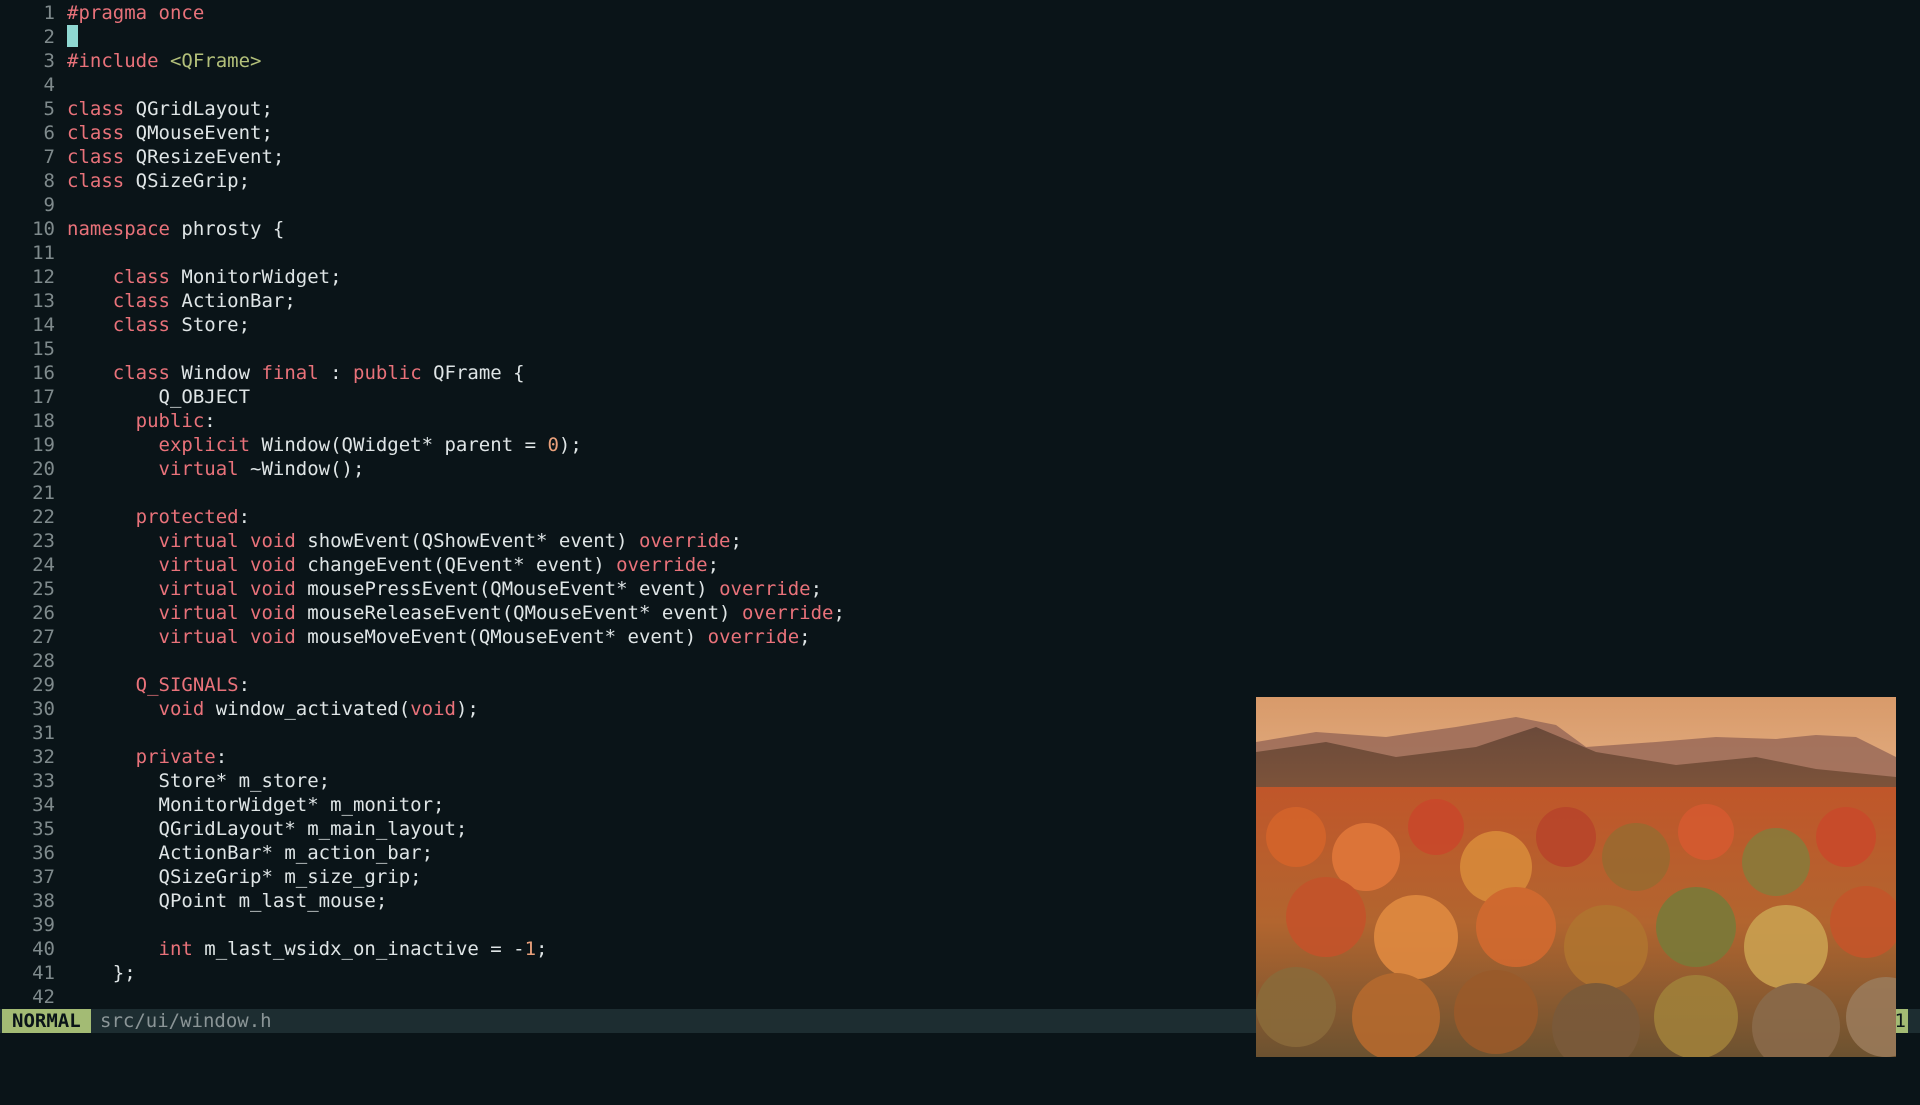  Describe the element at coordinates (141, 421) in the screenshot. I see `line-code: public:` at that location.